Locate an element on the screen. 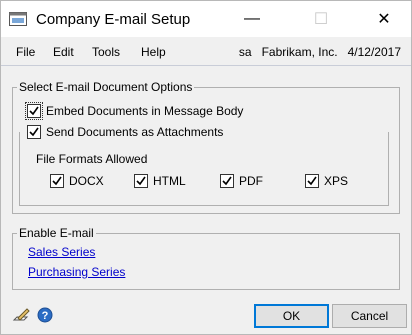  xps-label: XPS is located at coordinates (336, 181).